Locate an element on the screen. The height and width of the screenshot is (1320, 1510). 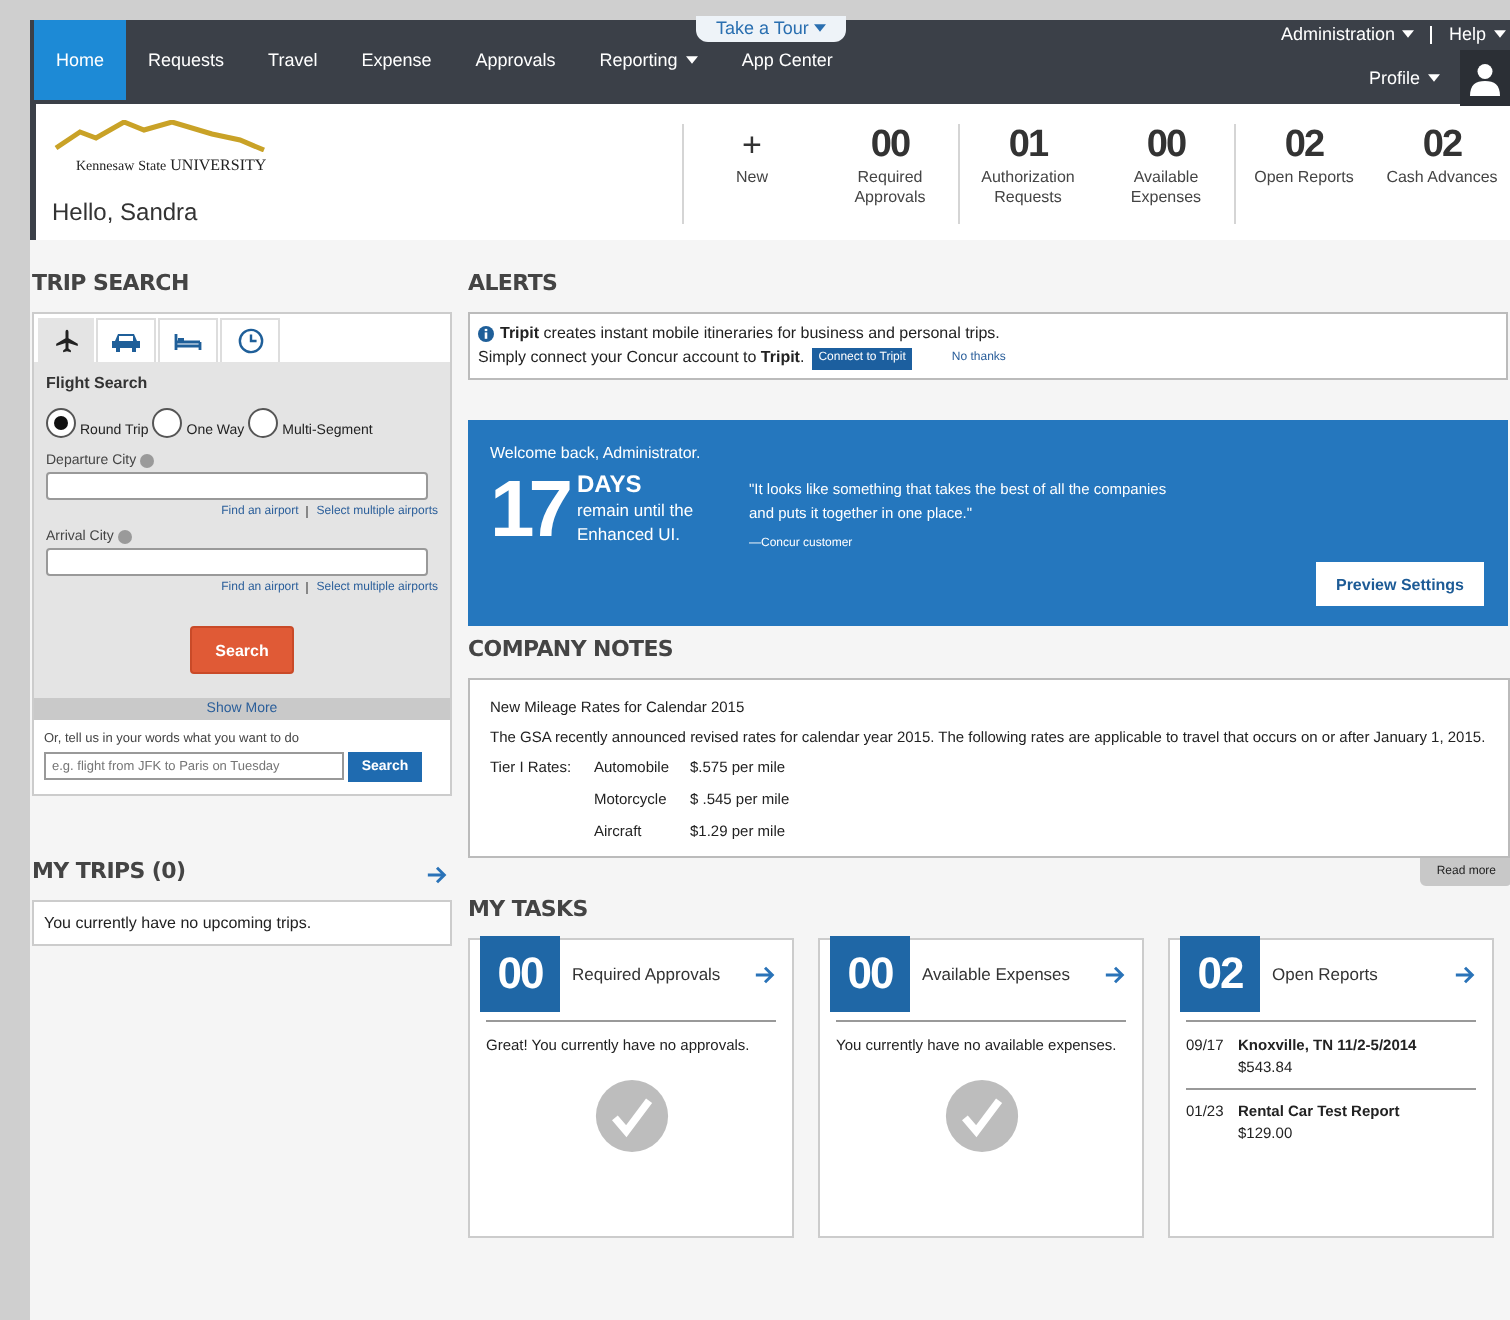
alert-text: Simply connect your Concur account to Tripit. is located at coordinates (641, 358).